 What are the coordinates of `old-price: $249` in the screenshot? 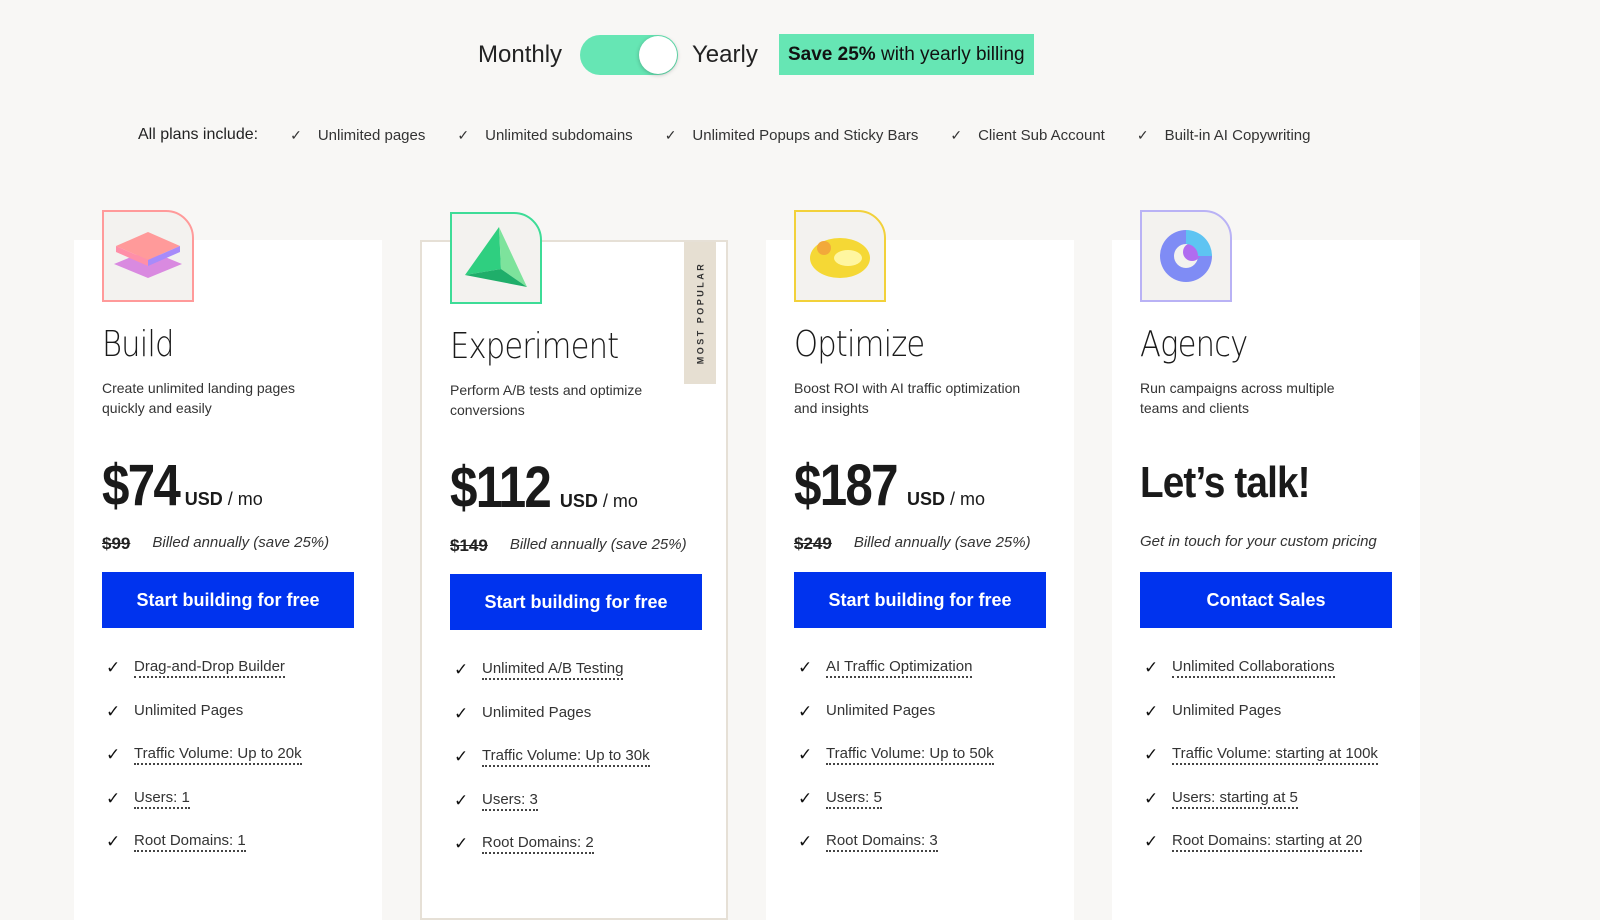 It's located at (813, 543).